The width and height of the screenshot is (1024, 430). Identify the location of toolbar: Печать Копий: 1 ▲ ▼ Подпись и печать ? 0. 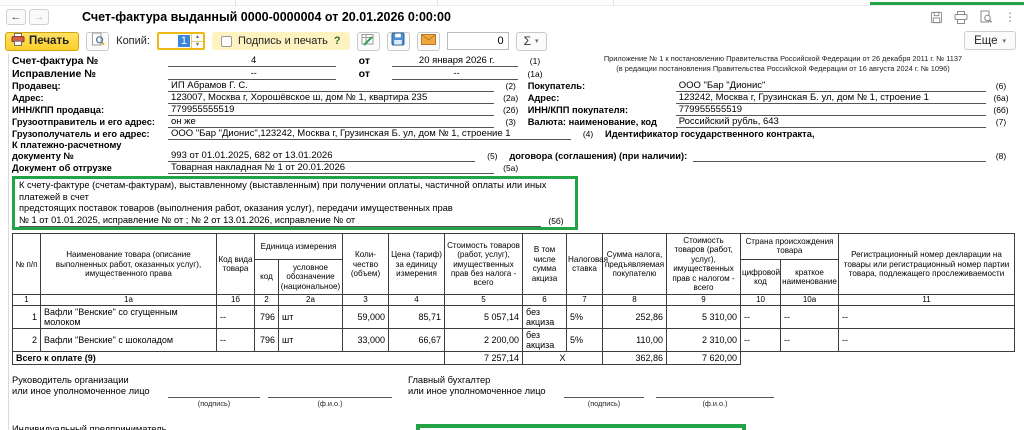
(276, 41).